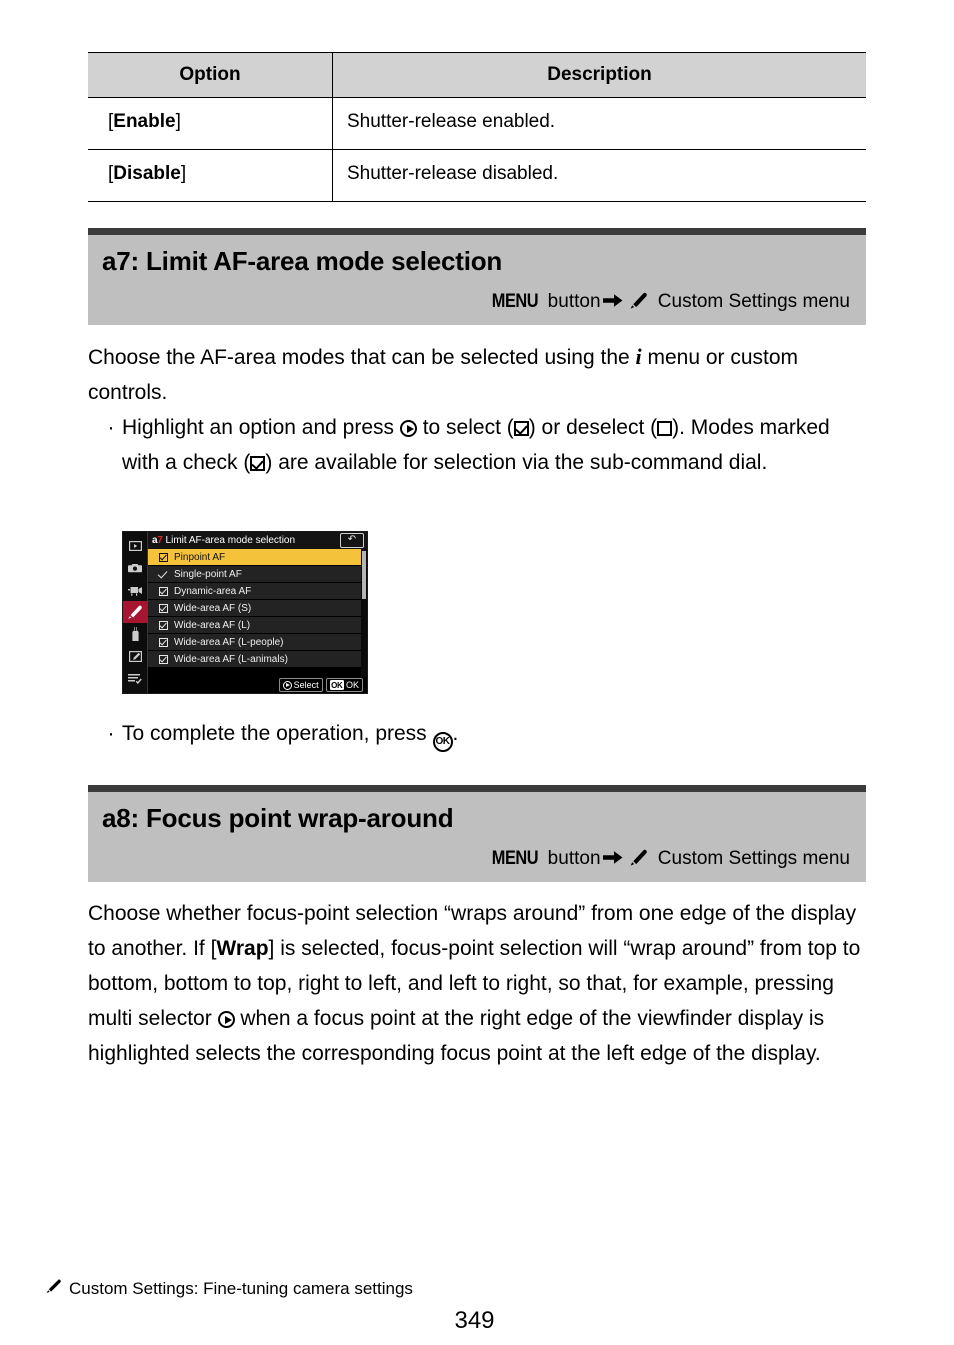  Describe the element at coordinates (200, 557) in the screenshot. I see `list-item-label: Pinpoint AF` at that location.